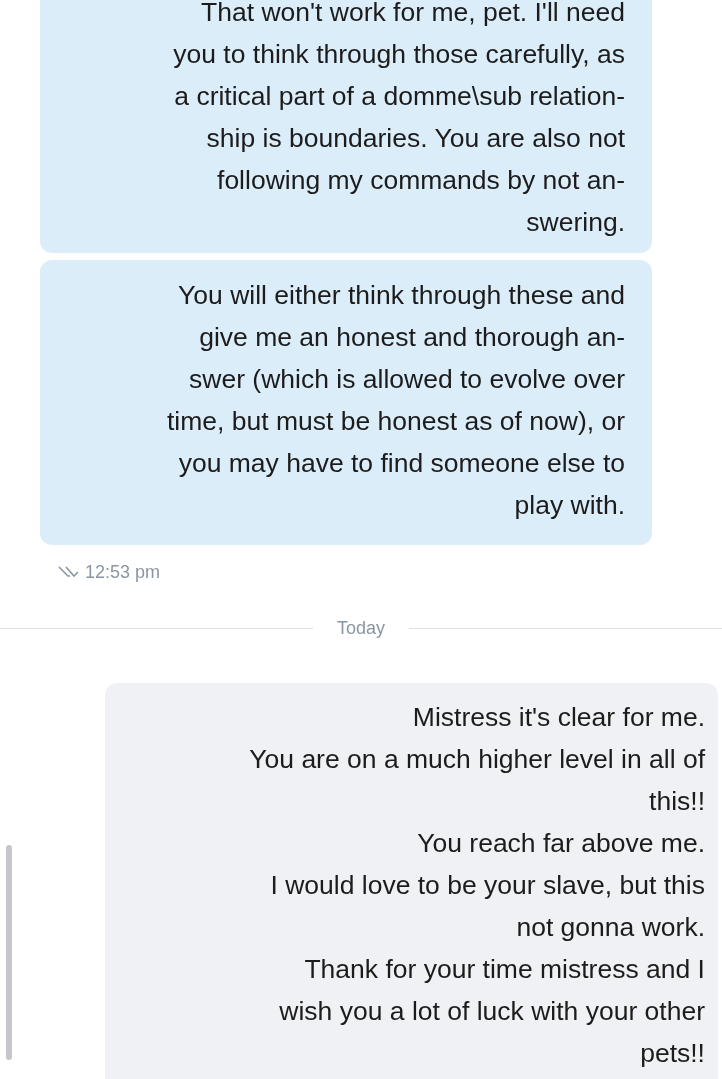  I want to click on date-divider-label: Today, so click(361, 628).